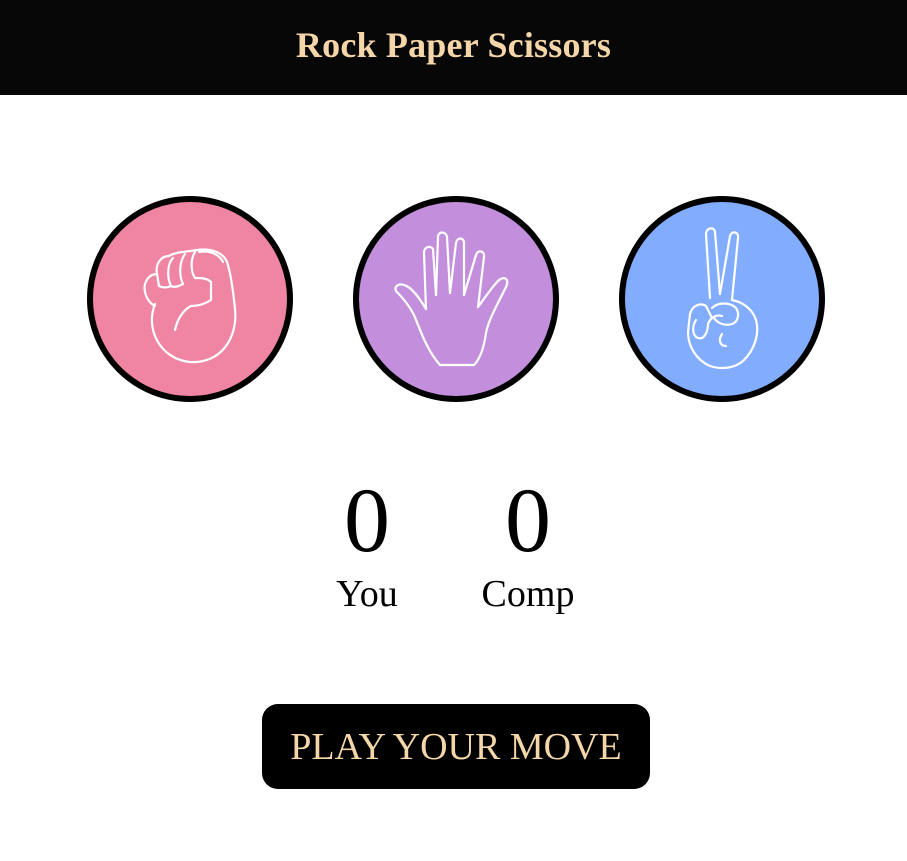 This screenshot has width=907, height=861. I want to click on scissors-choice-button, so click(722, 299).